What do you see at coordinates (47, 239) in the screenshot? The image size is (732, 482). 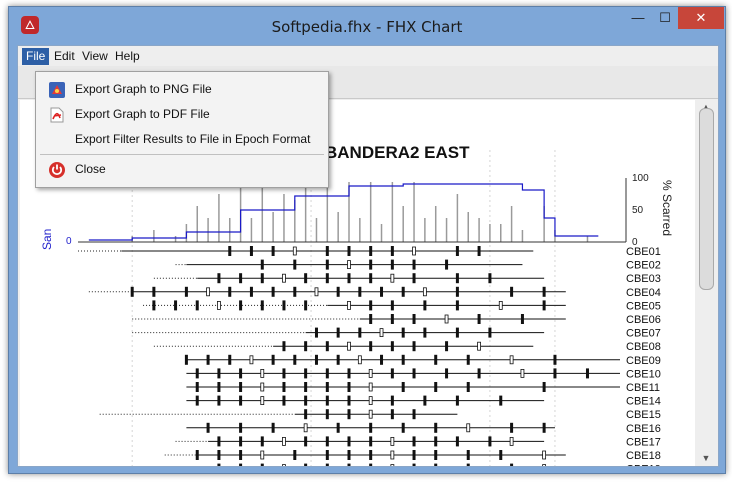 I see `left-axis-title: San` at bounding box center [47, 239].